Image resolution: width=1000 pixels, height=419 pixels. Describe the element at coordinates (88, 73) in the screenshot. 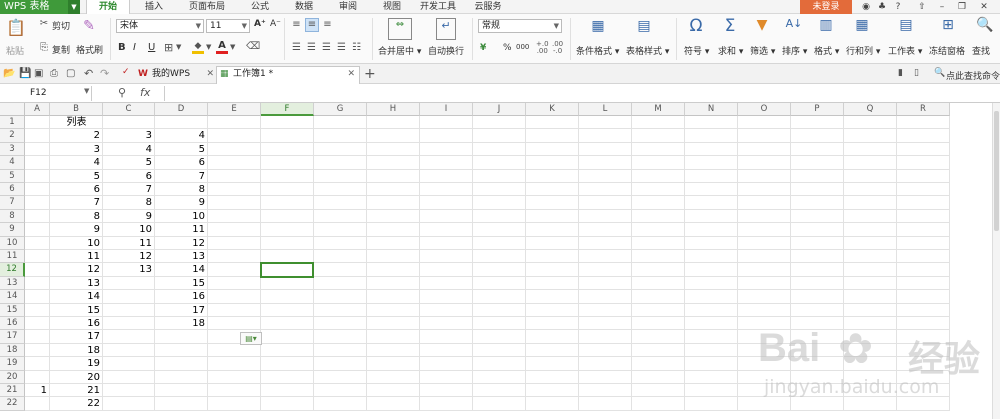

I see `undo-icon: ↶` at that location.